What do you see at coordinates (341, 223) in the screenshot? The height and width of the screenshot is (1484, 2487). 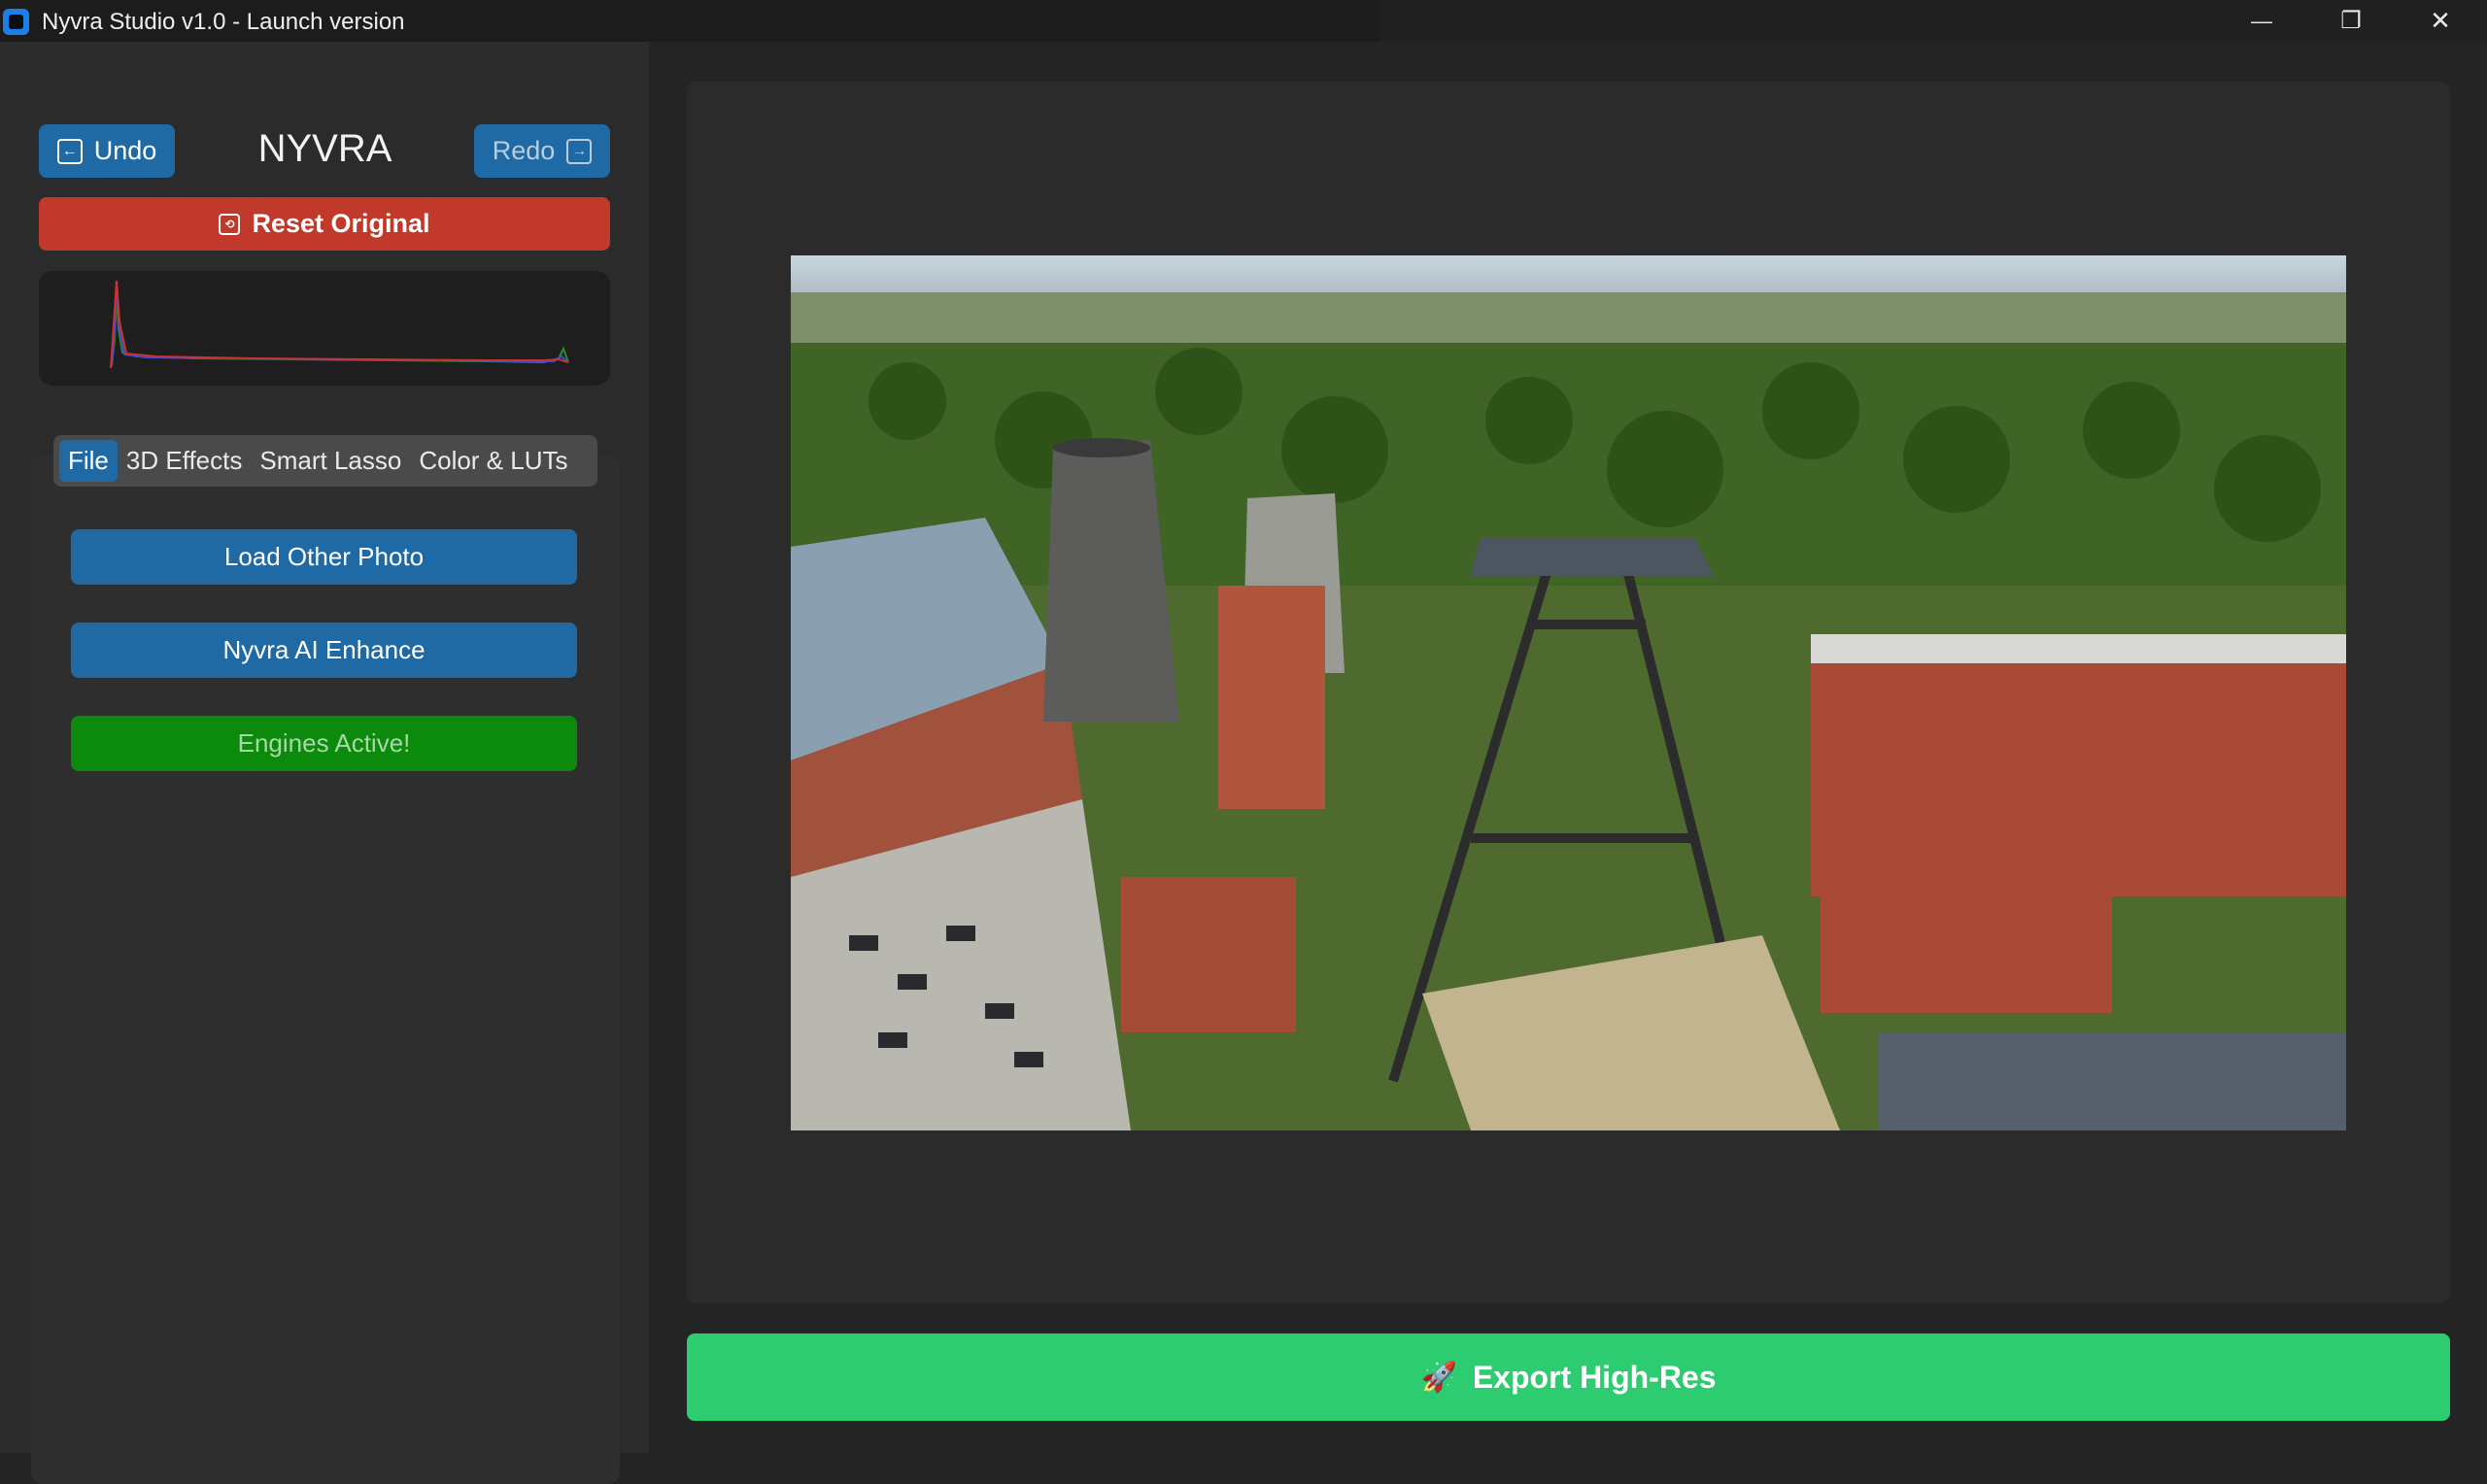 I see `reset-label: Reset Original` at bounding box center [341, 223].